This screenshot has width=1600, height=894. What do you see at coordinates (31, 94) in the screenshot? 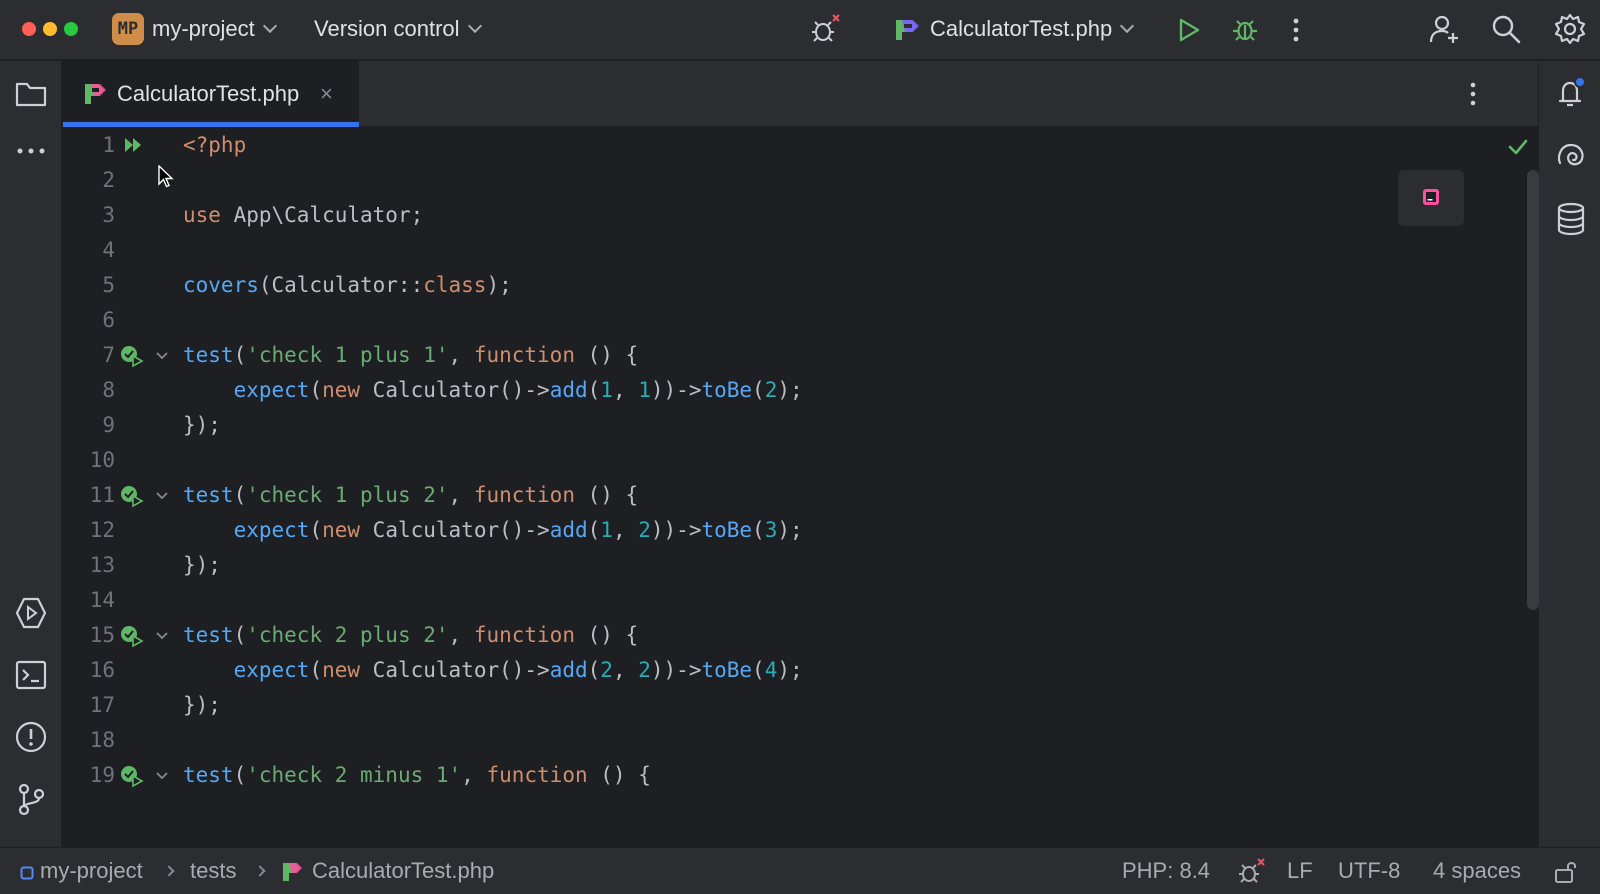
I see `project-folder-icon` at bounding box center [31, 94].